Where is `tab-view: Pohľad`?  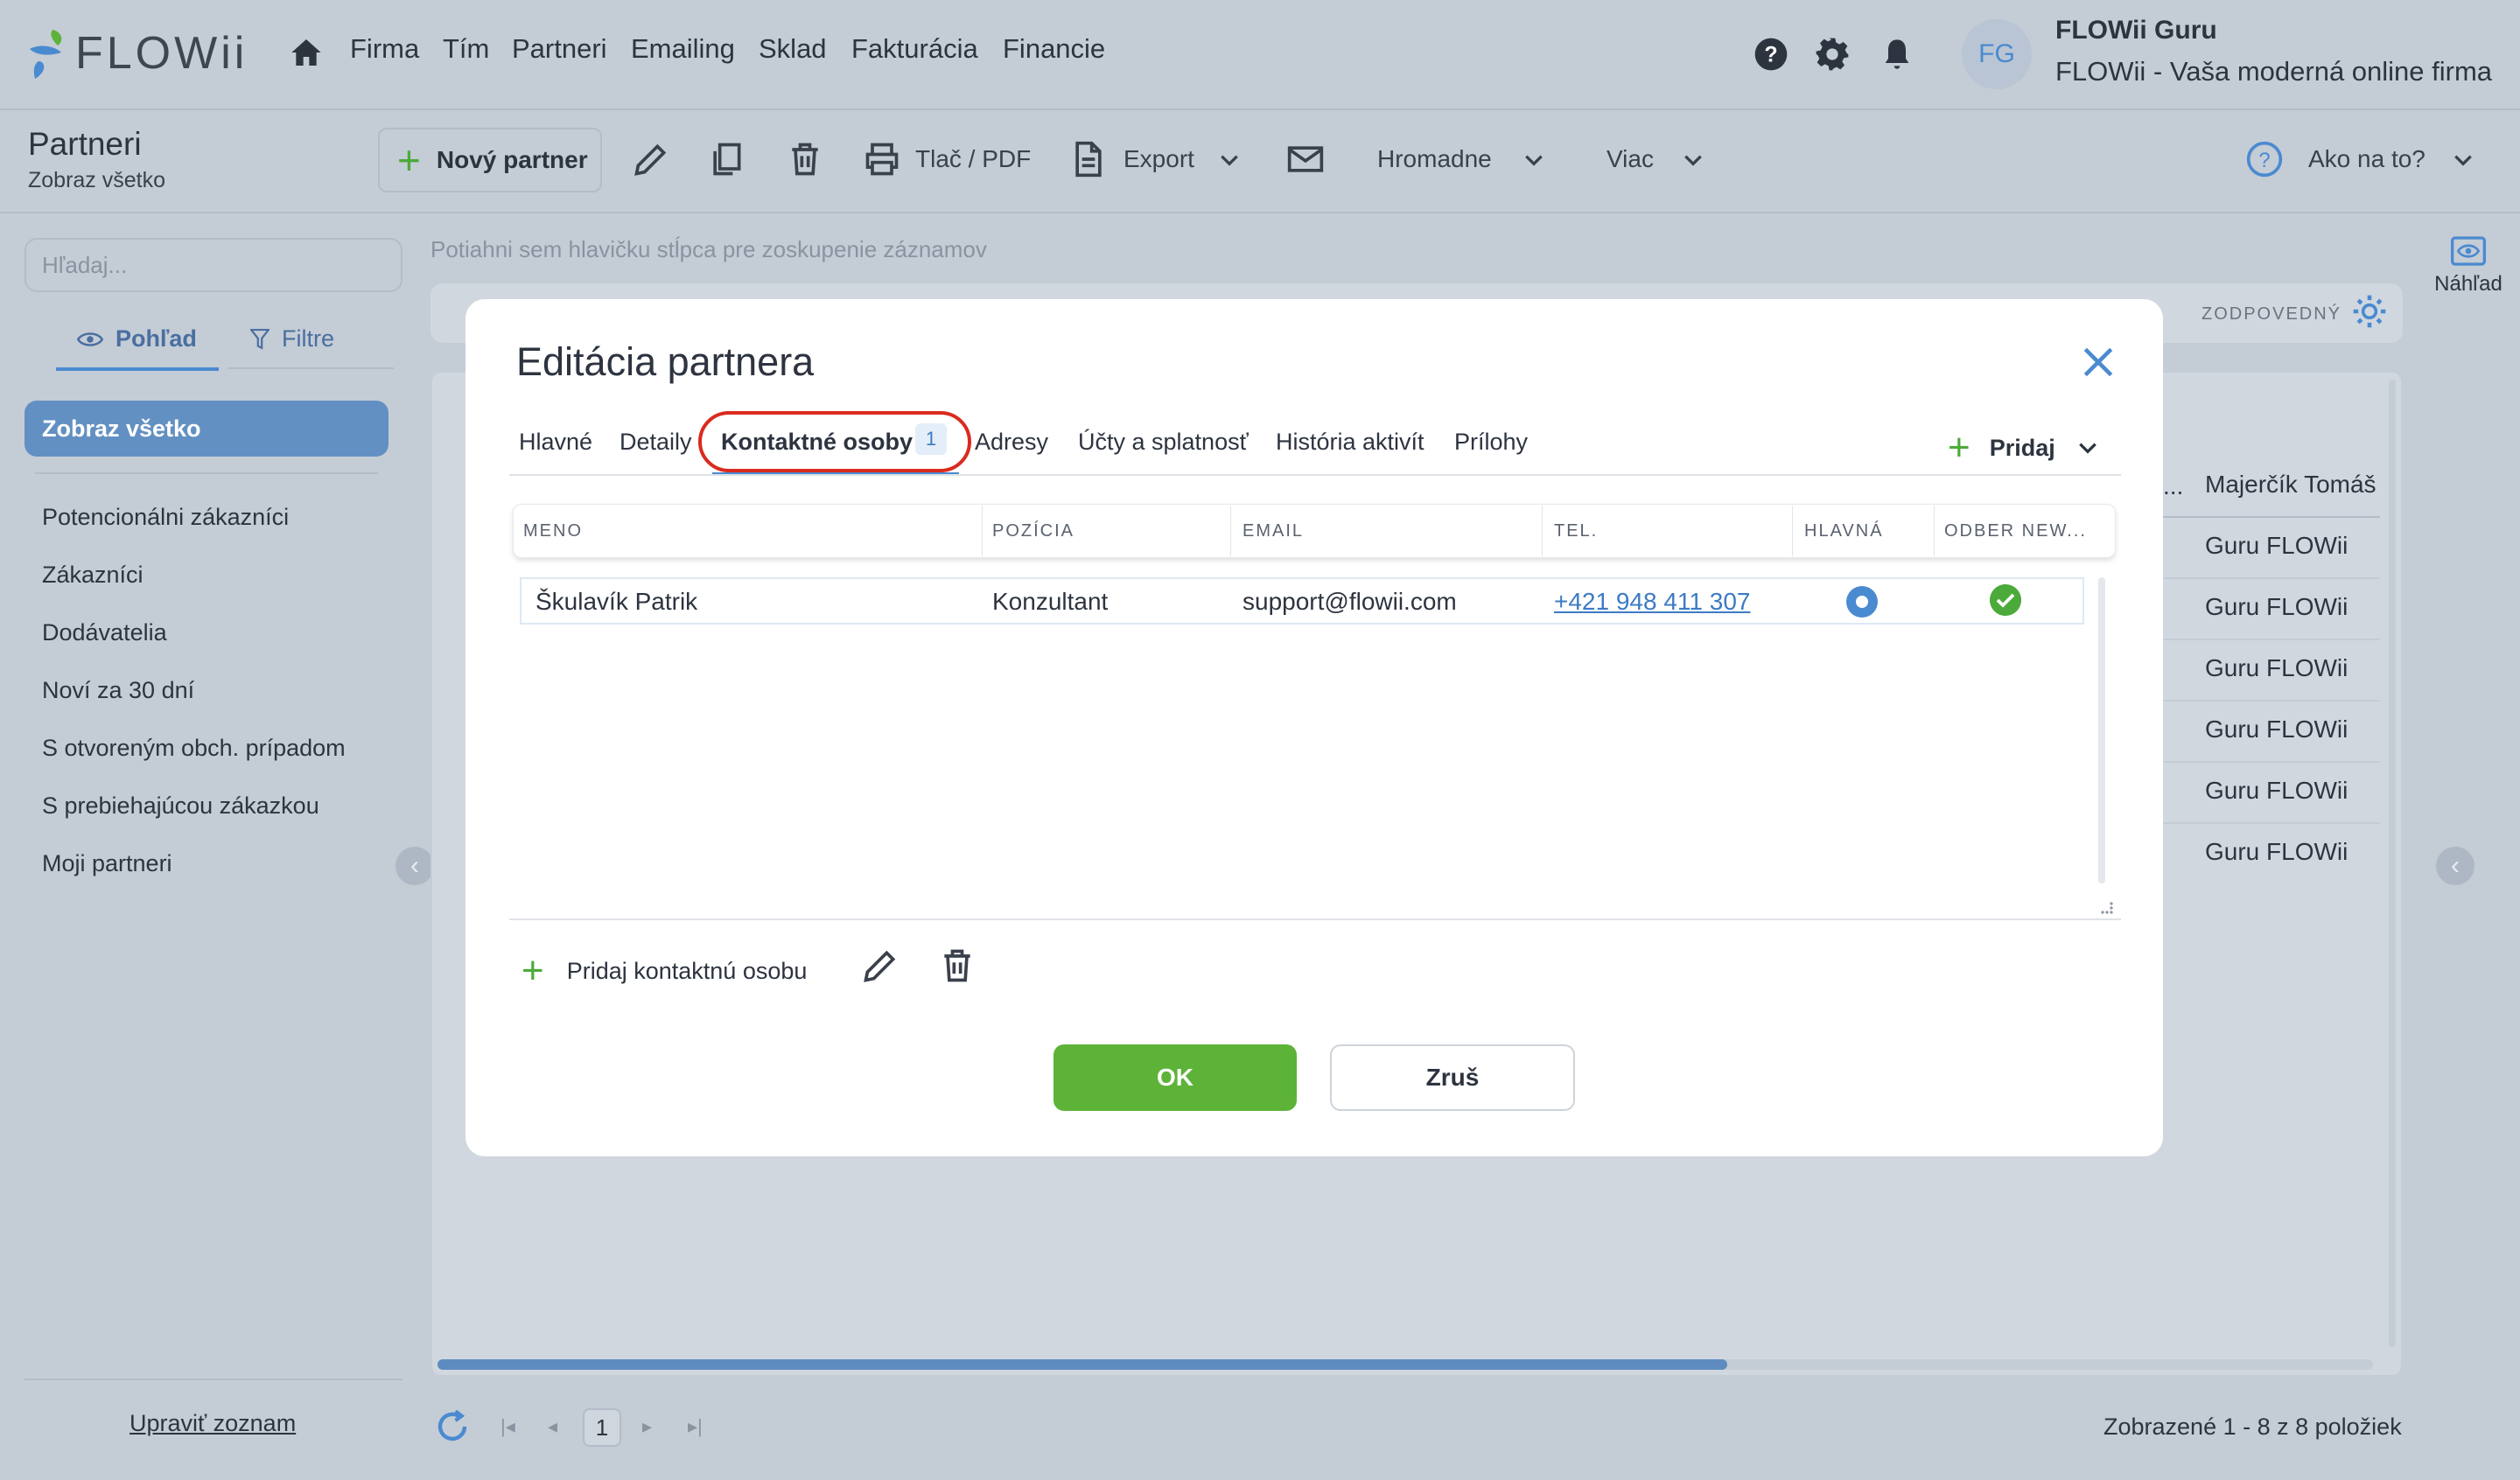
tab-view: Pohľad is located at coordinates (137, 339).